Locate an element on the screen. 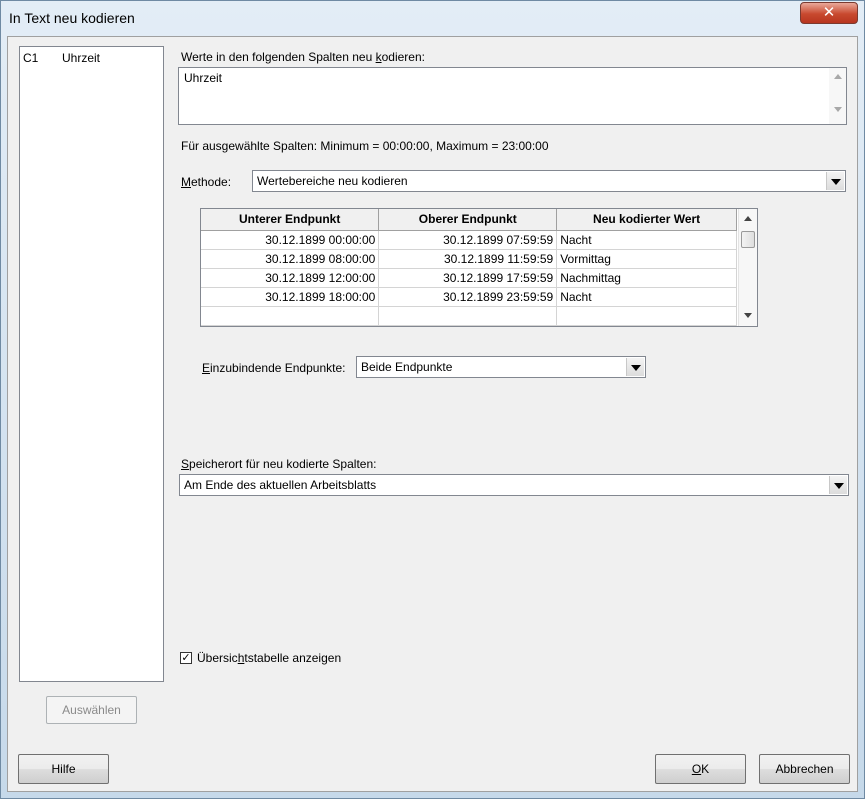  select-button: Auswählen is located at coordinates (91, 710).